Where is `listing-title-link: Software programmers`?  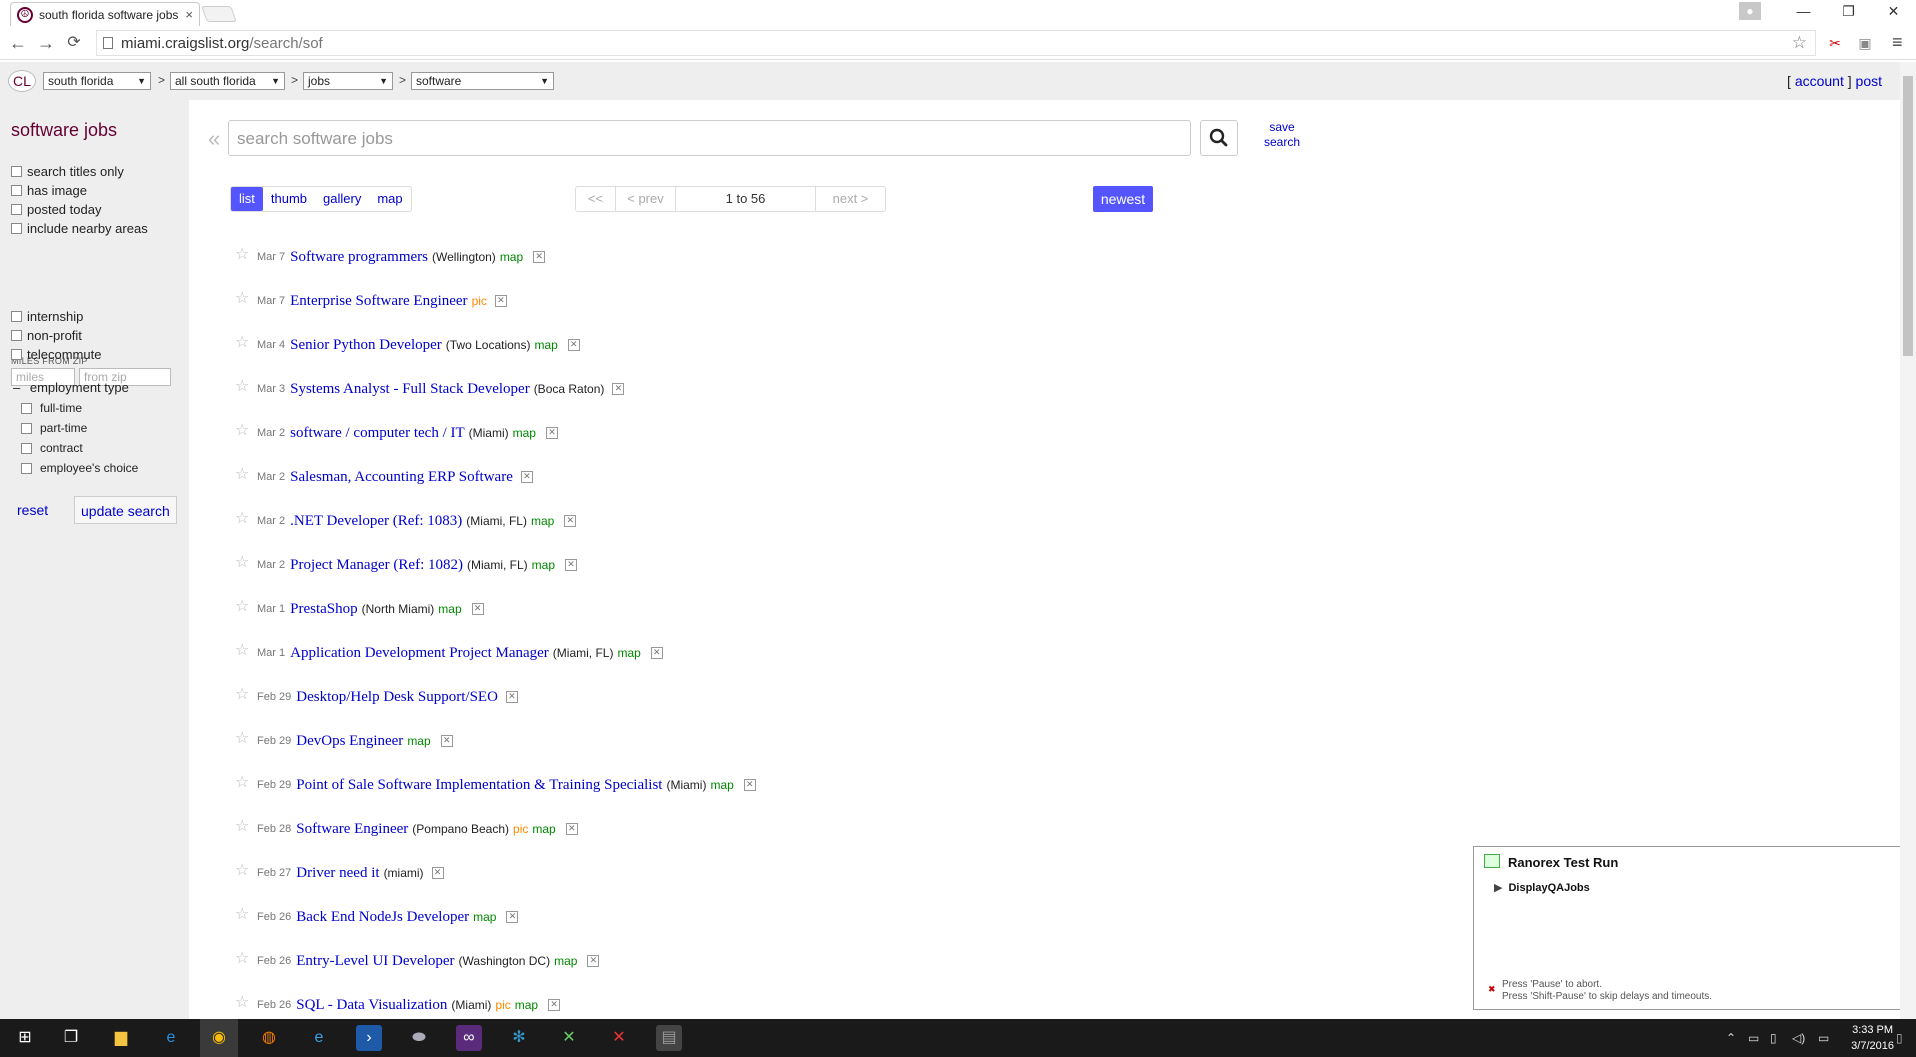
listing-title-link: Software programmers is located at coordinates (359, 257).